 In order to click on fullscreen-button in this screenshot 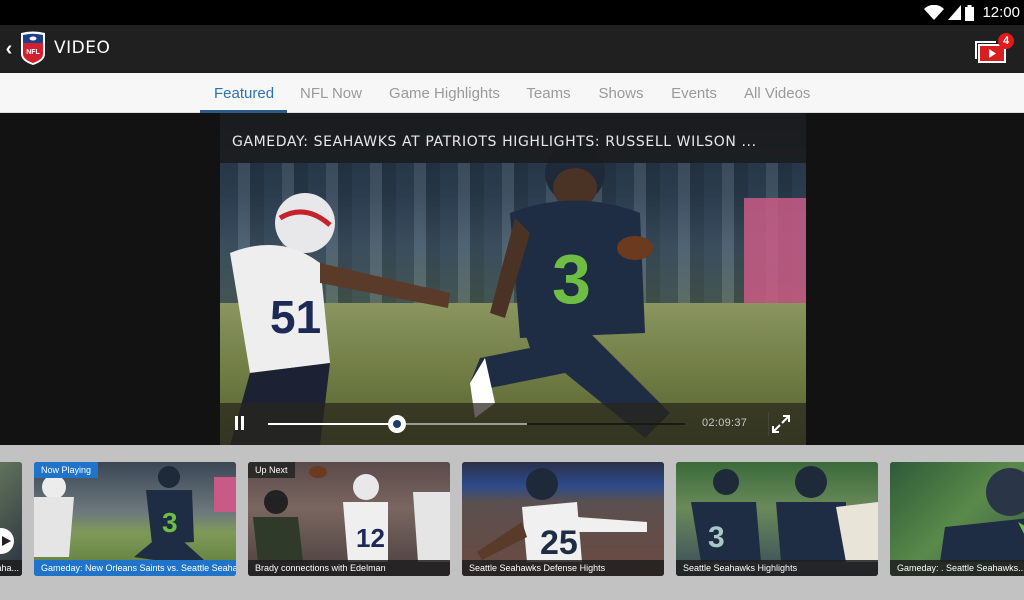, I will do `click(780, 424)`.